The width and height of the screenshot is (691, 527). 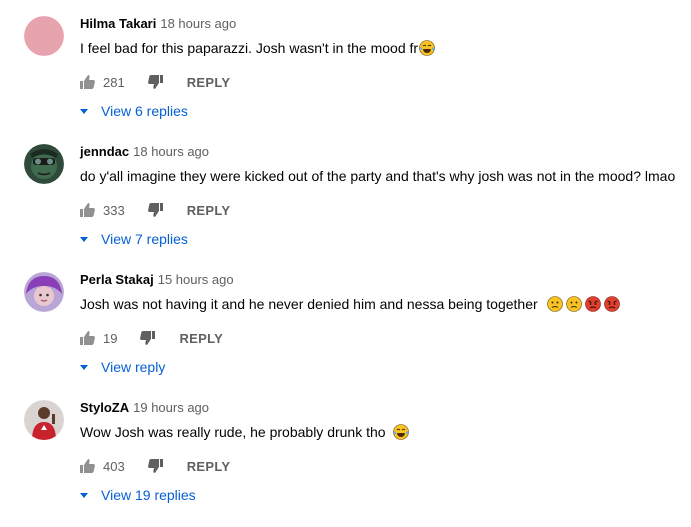 I want to click on comment-header: Hilma Takari 18 hours ago, so click(x=158, y=24).